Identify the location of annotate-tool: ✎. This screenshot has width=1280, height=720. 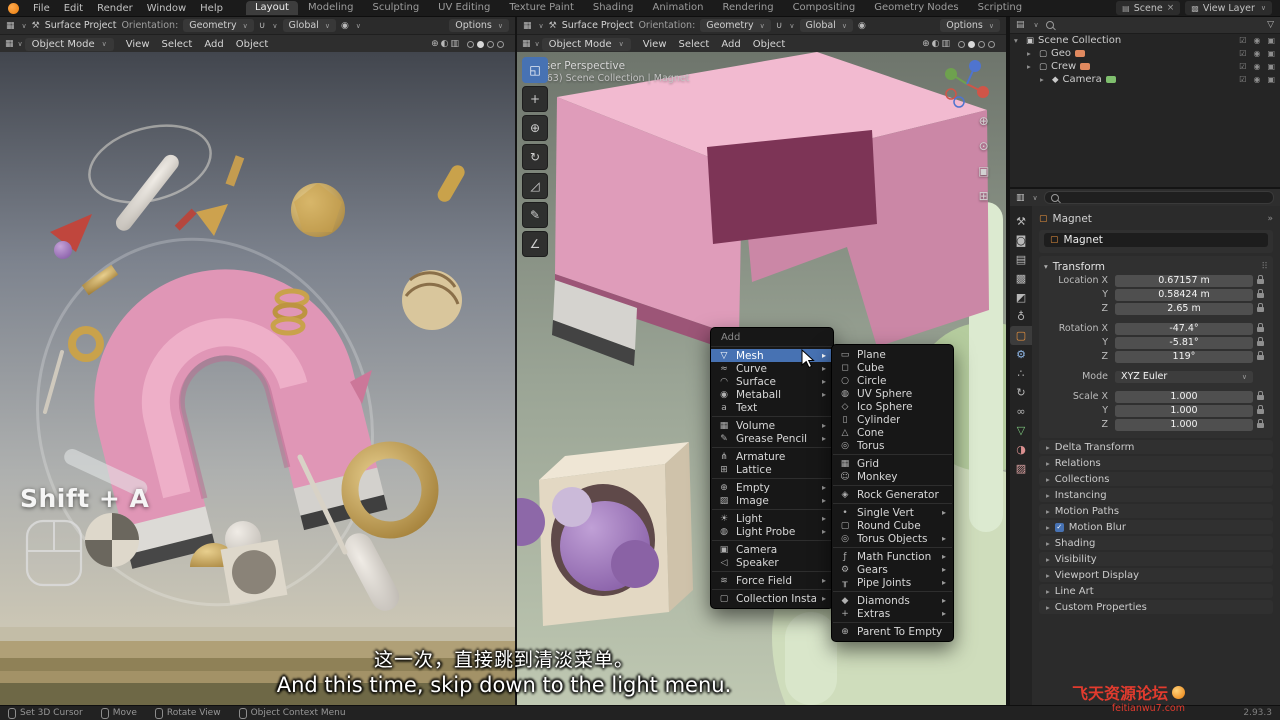
(535, 215).